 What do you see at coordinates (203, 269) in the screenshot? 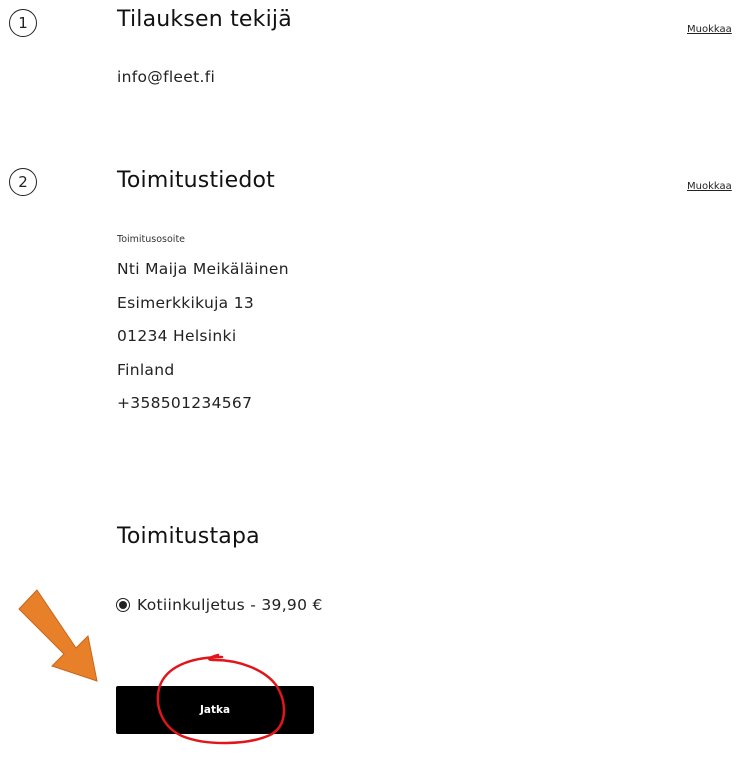
I see `address-line-name: Nti Maija Meikäläinen` at bounding box center [203, 269].